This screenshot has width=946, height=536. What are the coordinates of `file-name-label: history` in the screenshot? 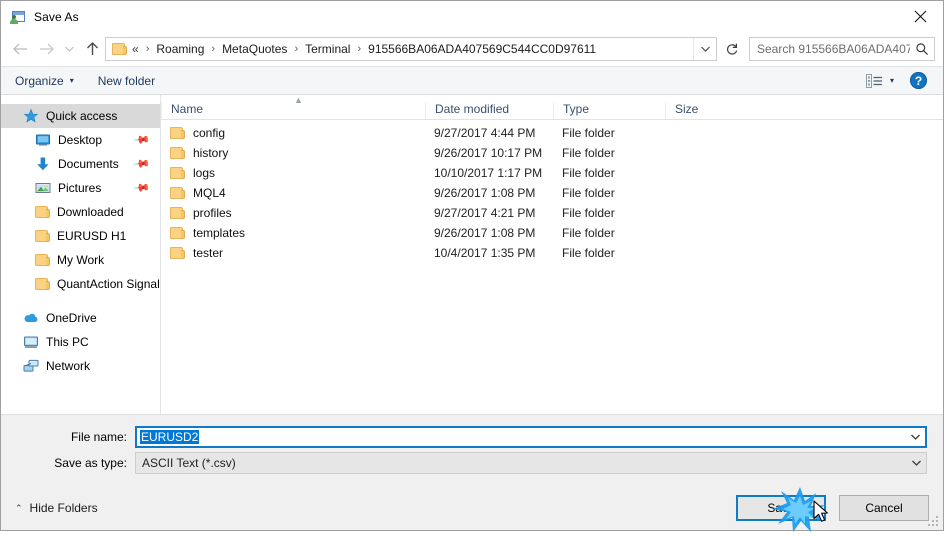 It's located at (211, 153).